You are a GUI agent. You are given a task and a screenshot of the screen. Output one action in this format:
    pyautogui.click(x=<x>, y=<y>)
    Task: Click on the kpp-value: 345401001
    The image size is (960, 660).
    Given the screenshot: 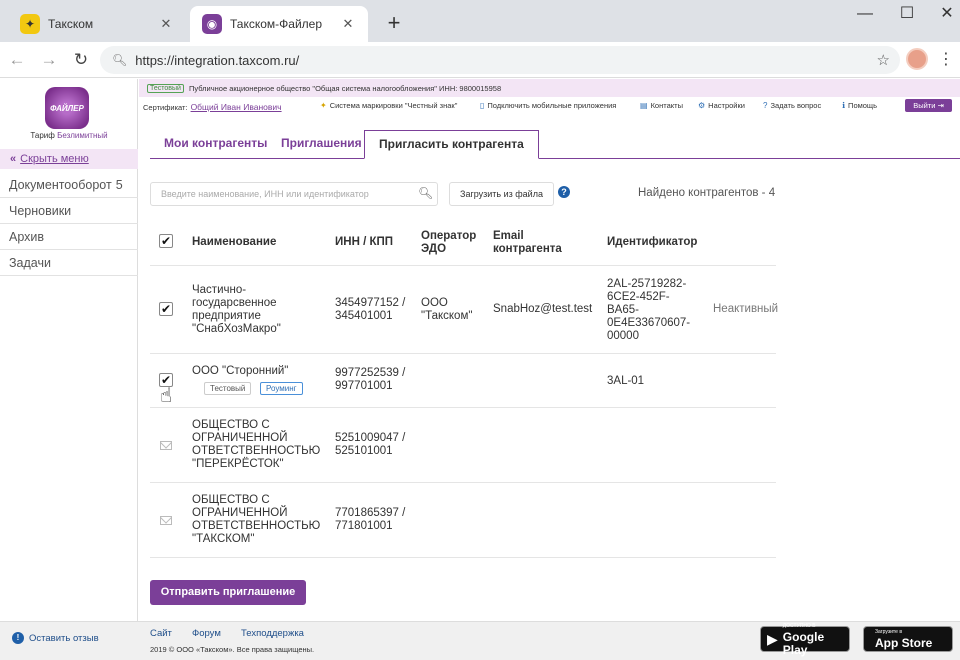 What is the action you would take?
    pyautogui.click(x=364, y=316)
    